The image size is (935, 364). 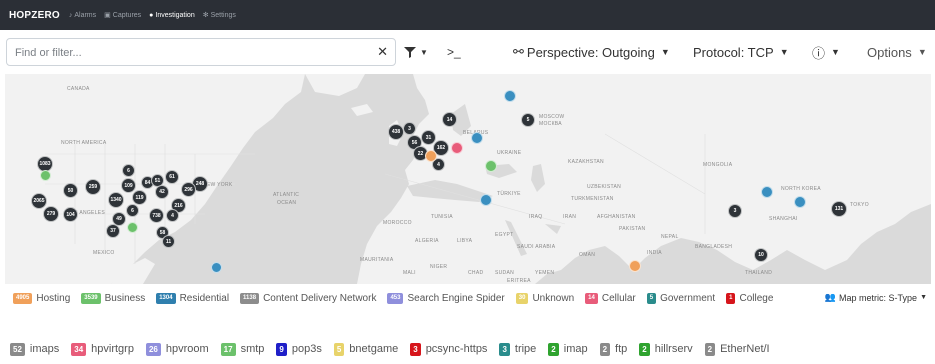 I want to click on cellular-marker, so click(x=457, y=148).